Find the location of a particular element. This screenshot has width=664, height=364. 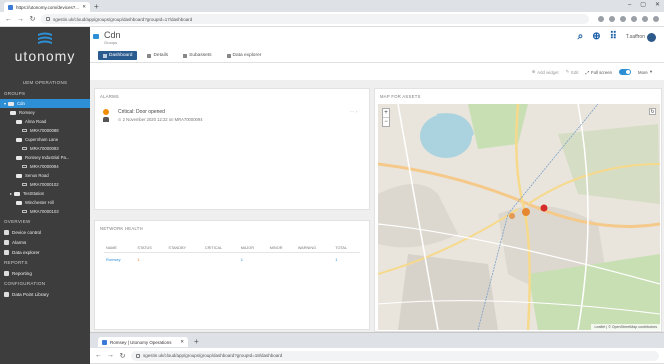

utonomy-logo-icon is located at coordinates (45, 38).